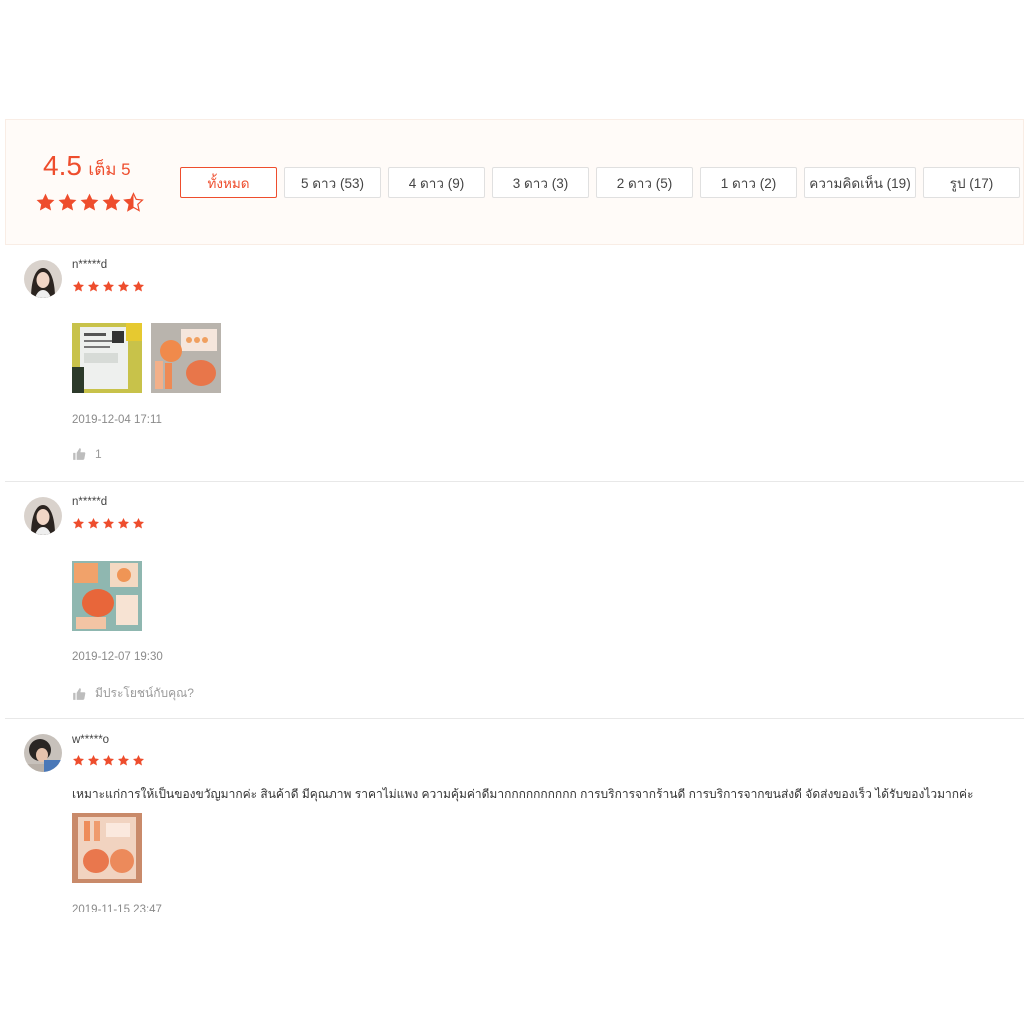  I want to click on username: w*****o, so click(91, 740).